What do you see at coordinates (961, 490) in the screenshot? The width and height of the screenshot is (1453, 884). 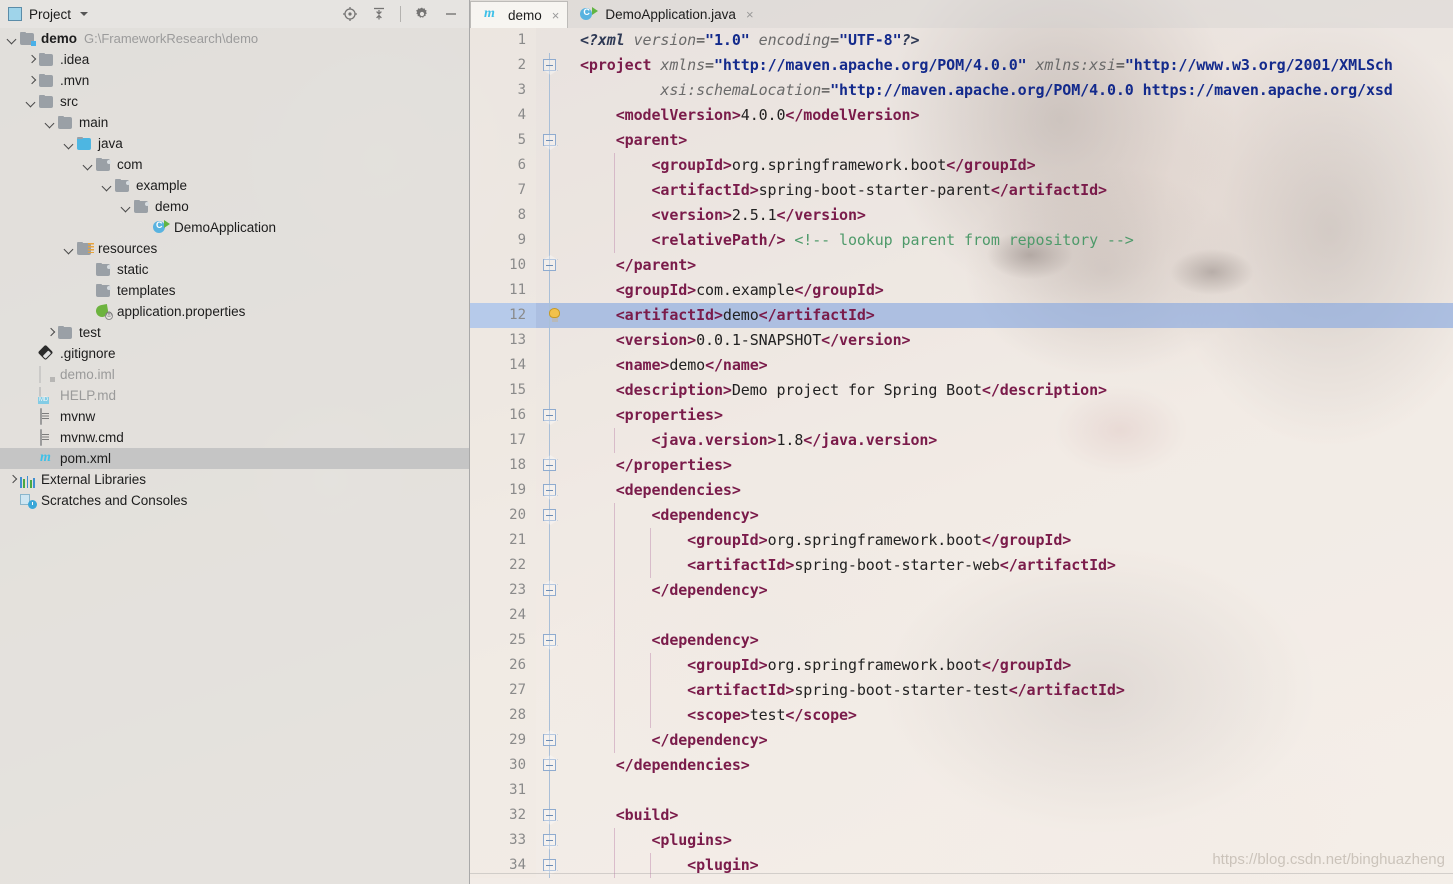 I see `code-line: 19 <dependencies>` at bounding box center [961, 490].